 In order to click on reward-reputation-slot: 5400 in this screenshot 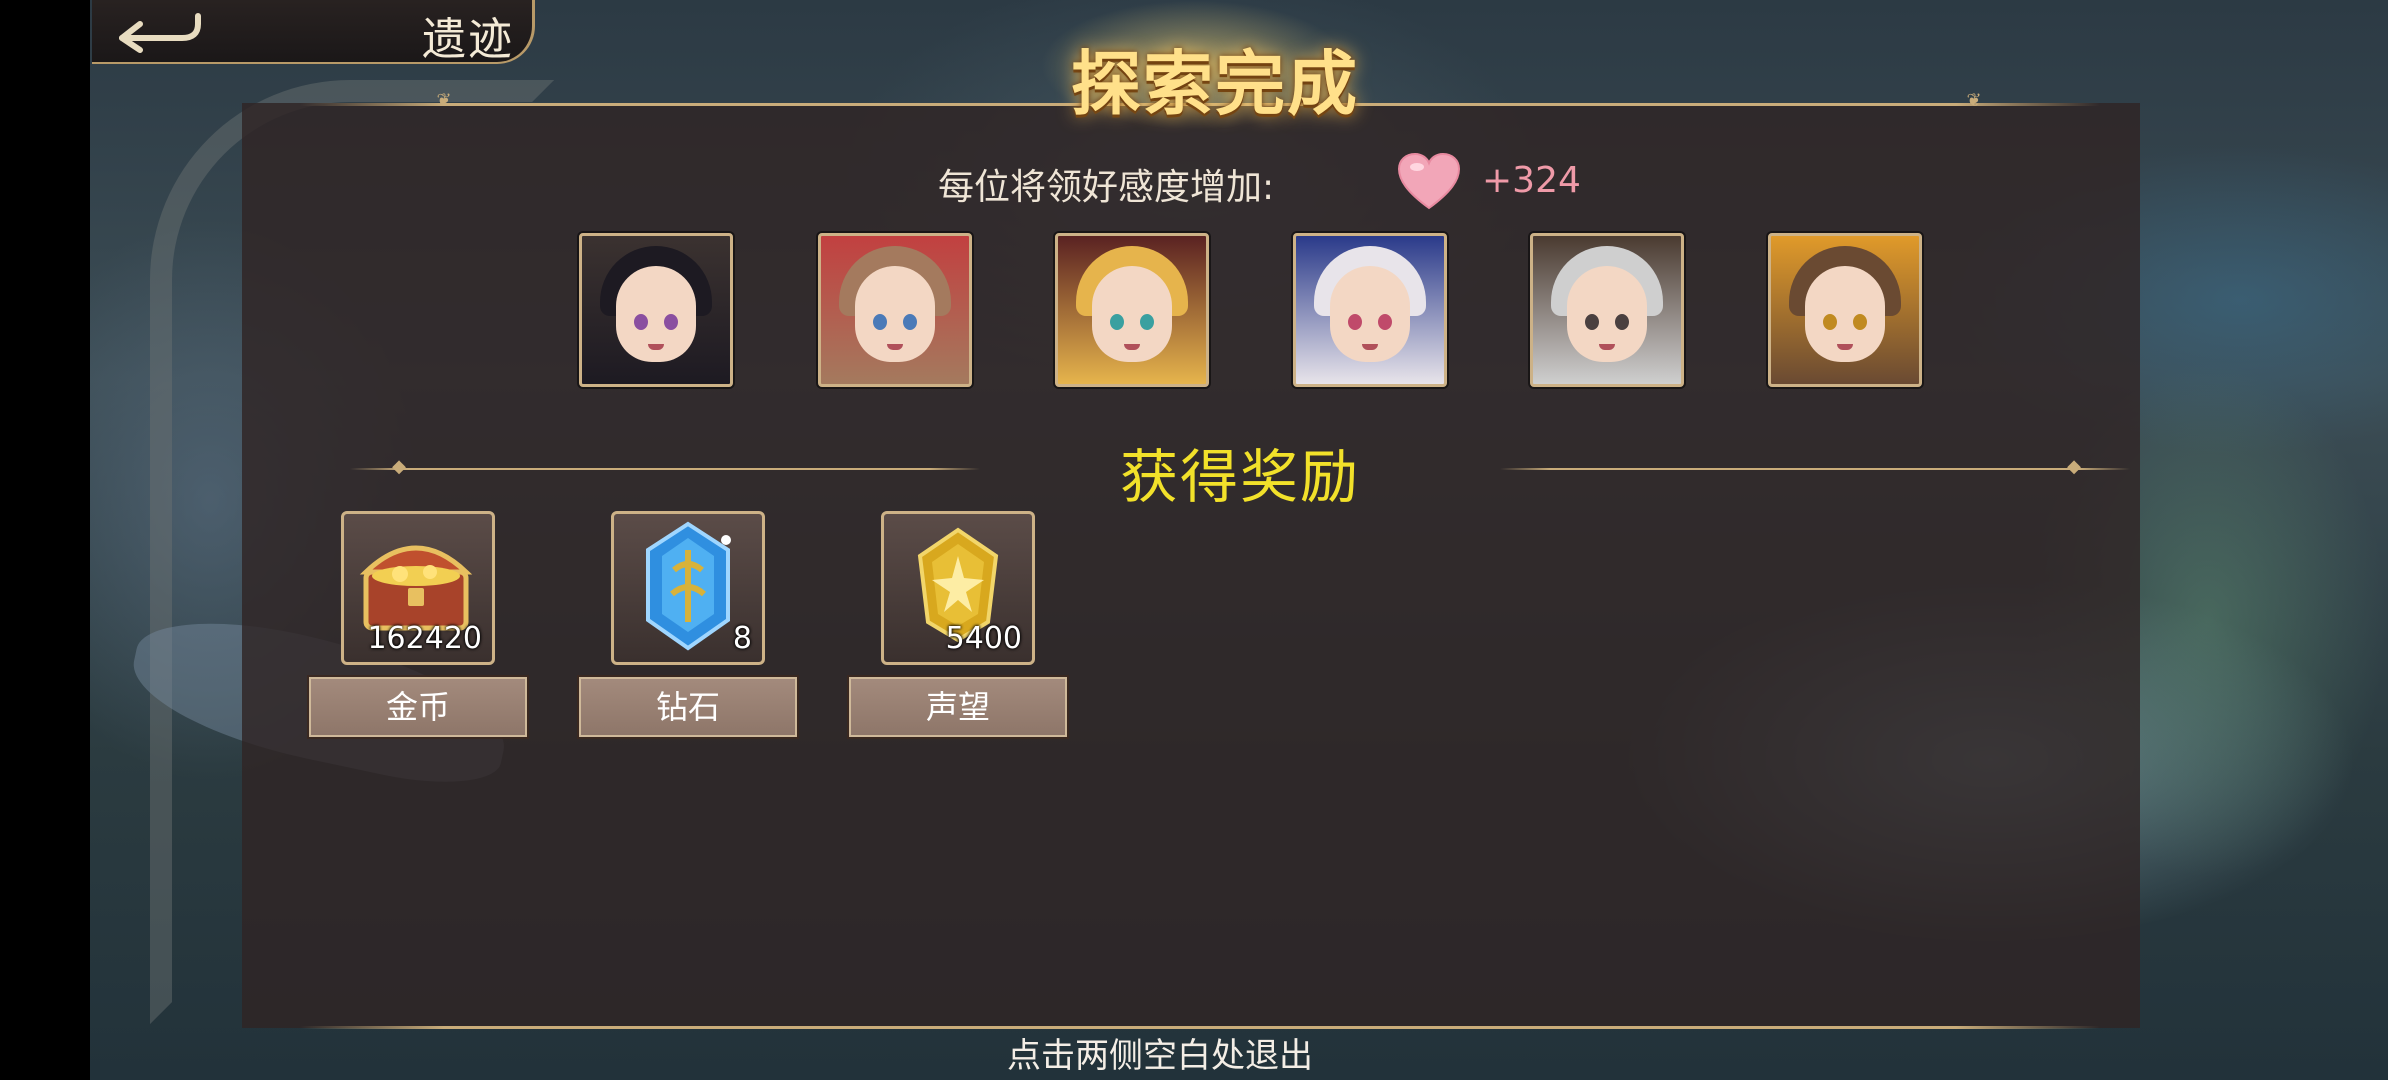, I will do `click(958, 588)`.